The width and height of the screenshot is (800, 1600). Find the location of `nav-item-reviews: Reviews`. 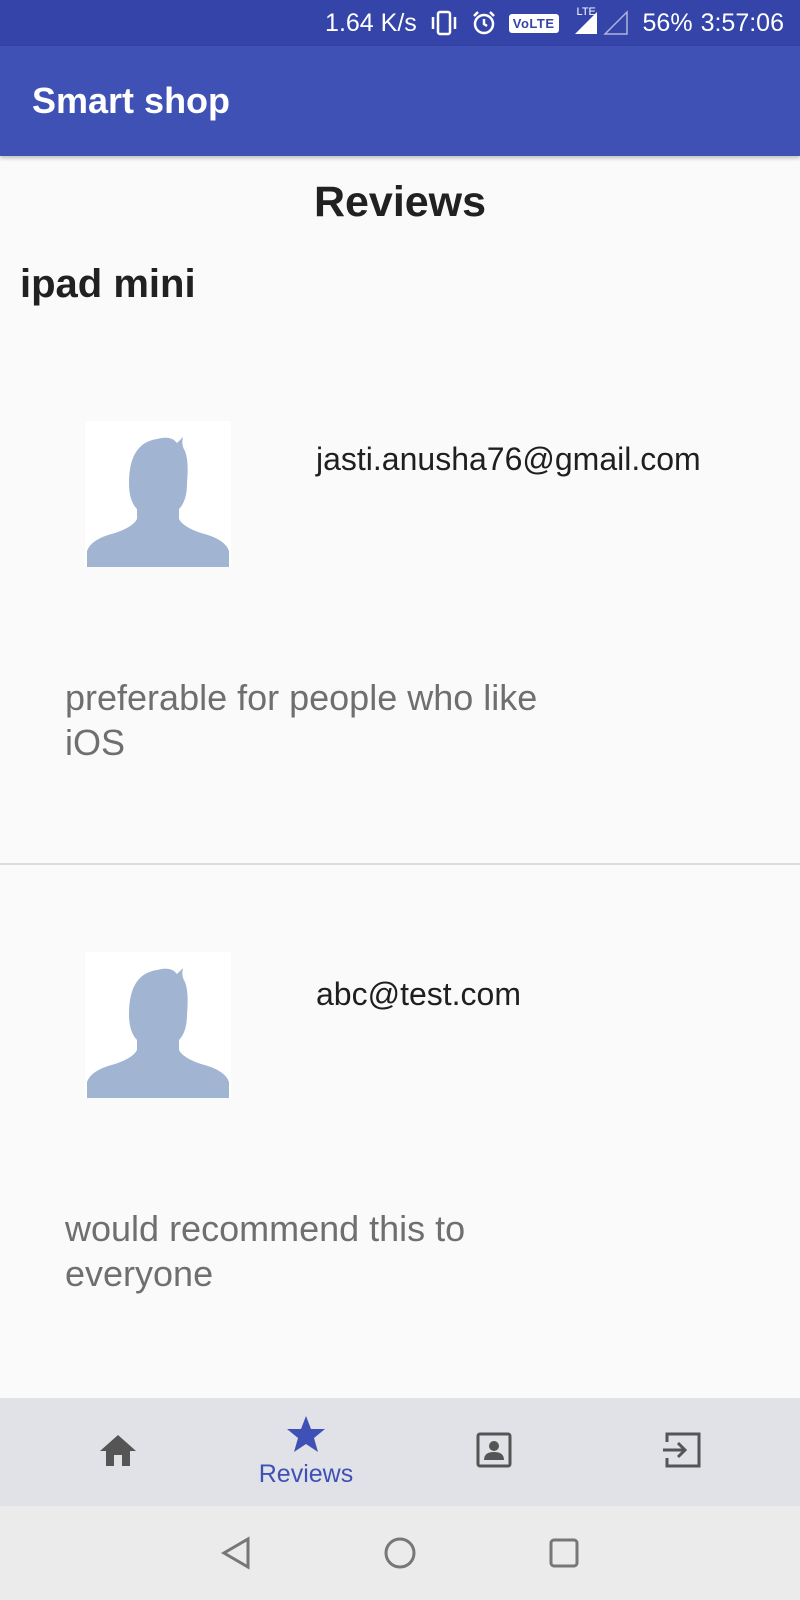

nav-item-reviews: Reviews is located at coordinates (306, 1452).